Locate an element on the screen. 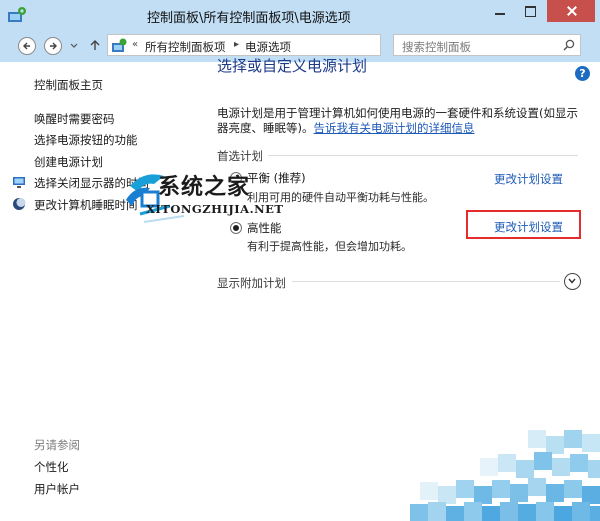 The height and width of the screenshot is (521, 600). nav-control-panel-home: 控制面板主页 is located at coordinates (68, 85).